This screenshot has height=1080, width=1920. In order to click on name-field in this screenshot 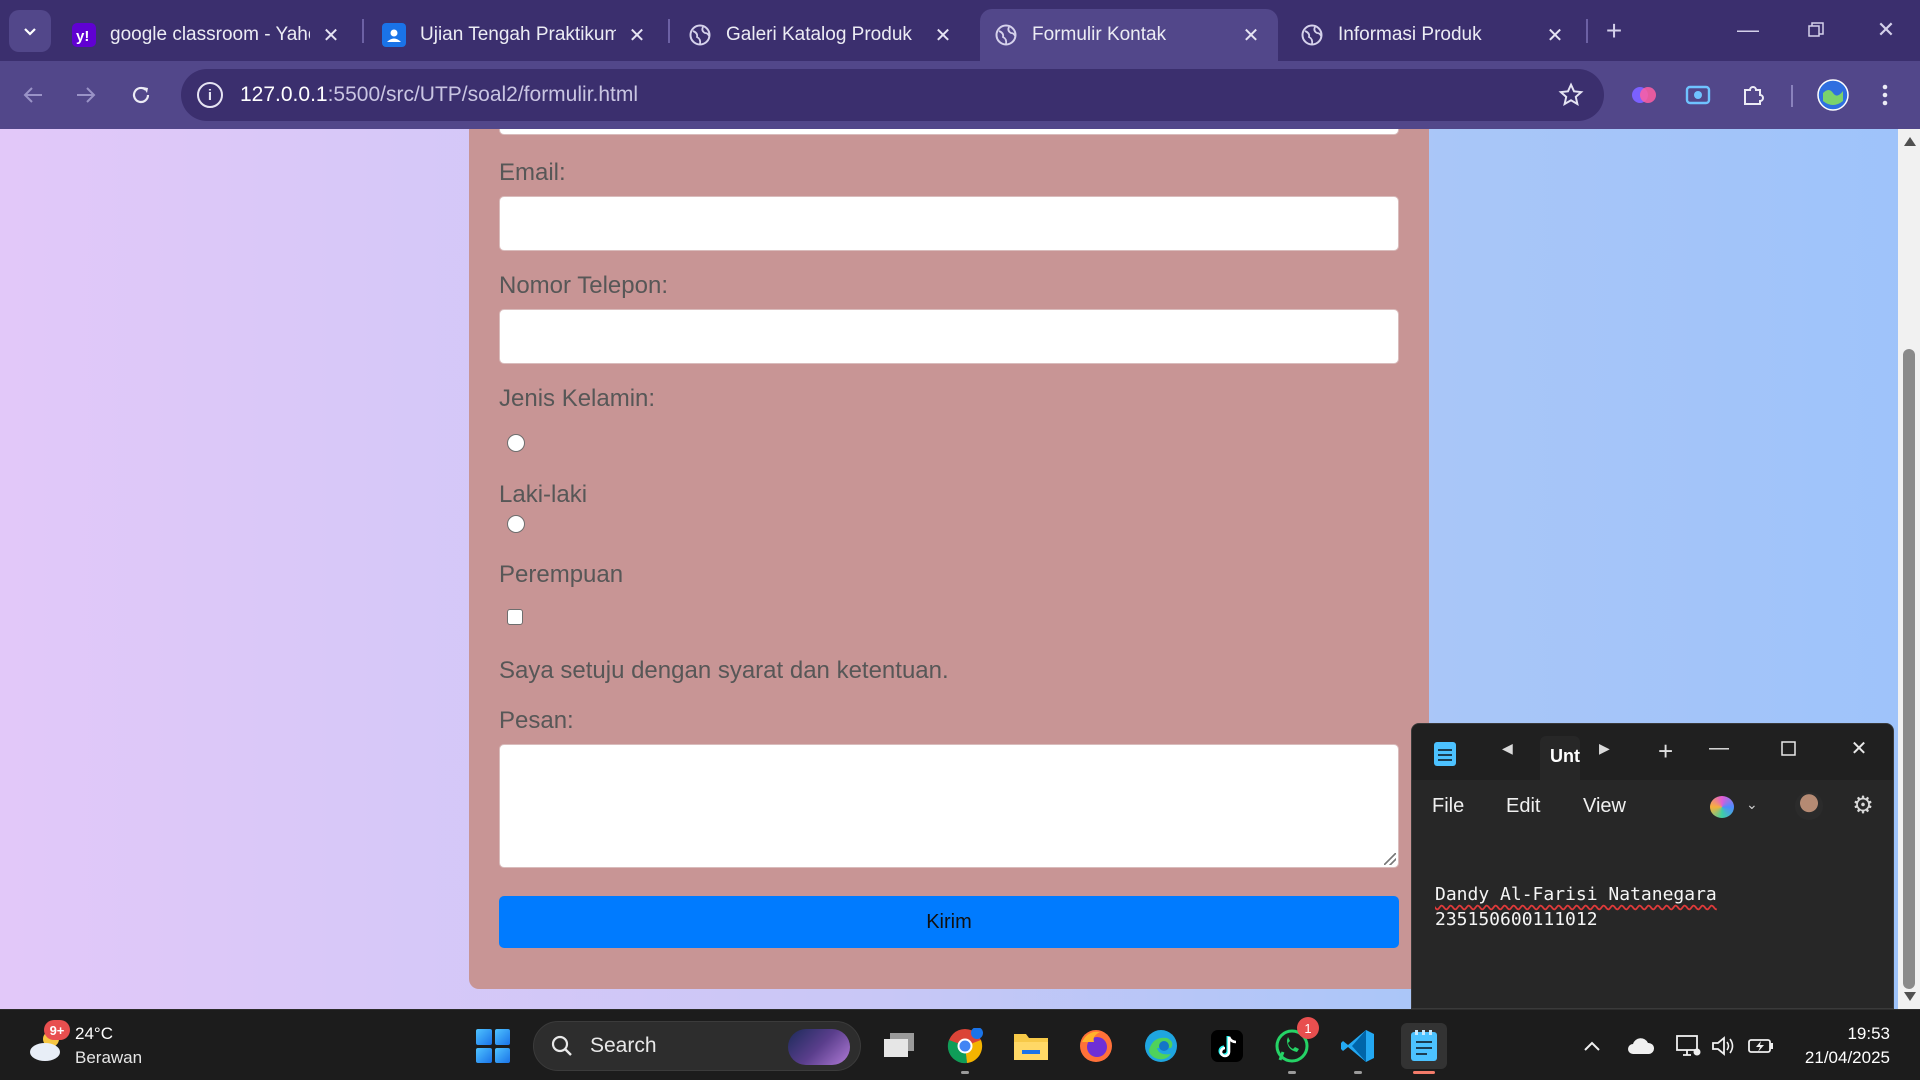, I will do `click(949, 132)`.